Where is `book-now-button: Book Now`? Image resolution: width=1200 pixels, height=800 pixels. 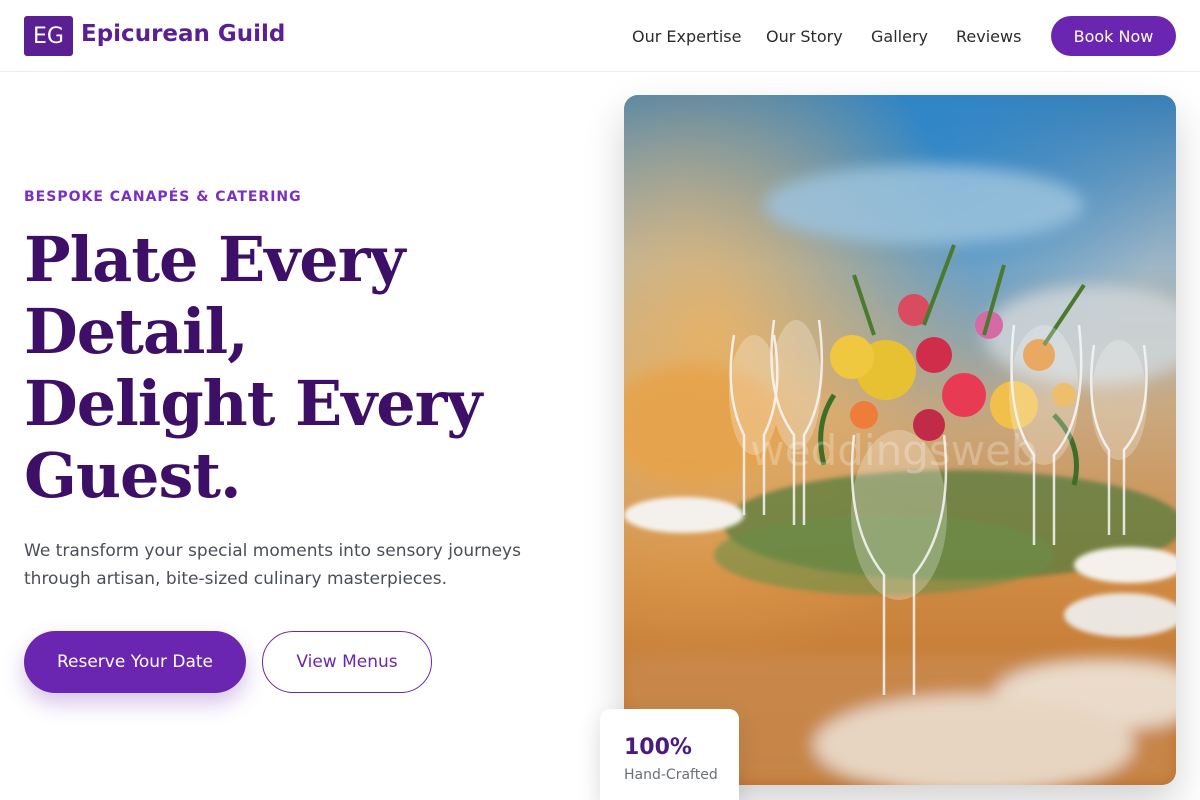 book-now-button: Book Now is located at coordinates (1113, 36).